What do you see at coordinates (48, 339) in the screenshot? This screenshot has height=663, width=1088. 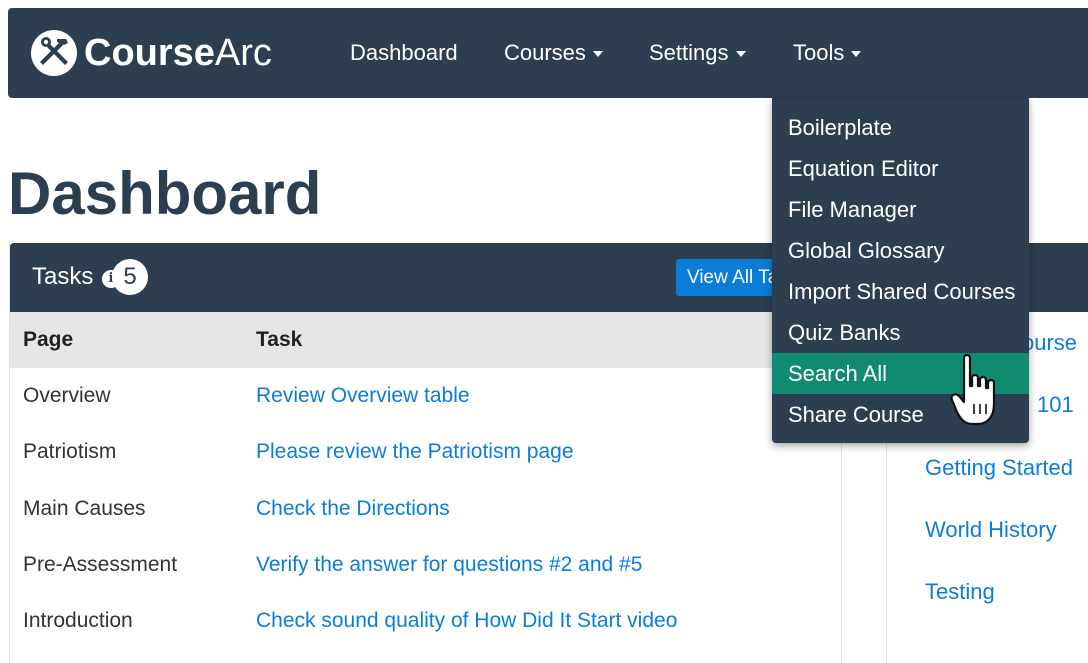 I see `column-header-page: Page` at bounding box center [48, 339].